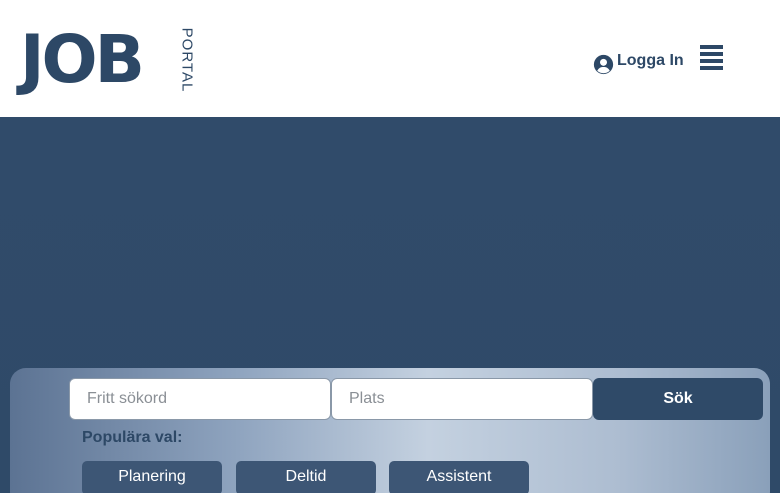 The height and width of the screenshot is (493, 780). I want to click on popular-chip-planering: Planering, so click(152, 477).